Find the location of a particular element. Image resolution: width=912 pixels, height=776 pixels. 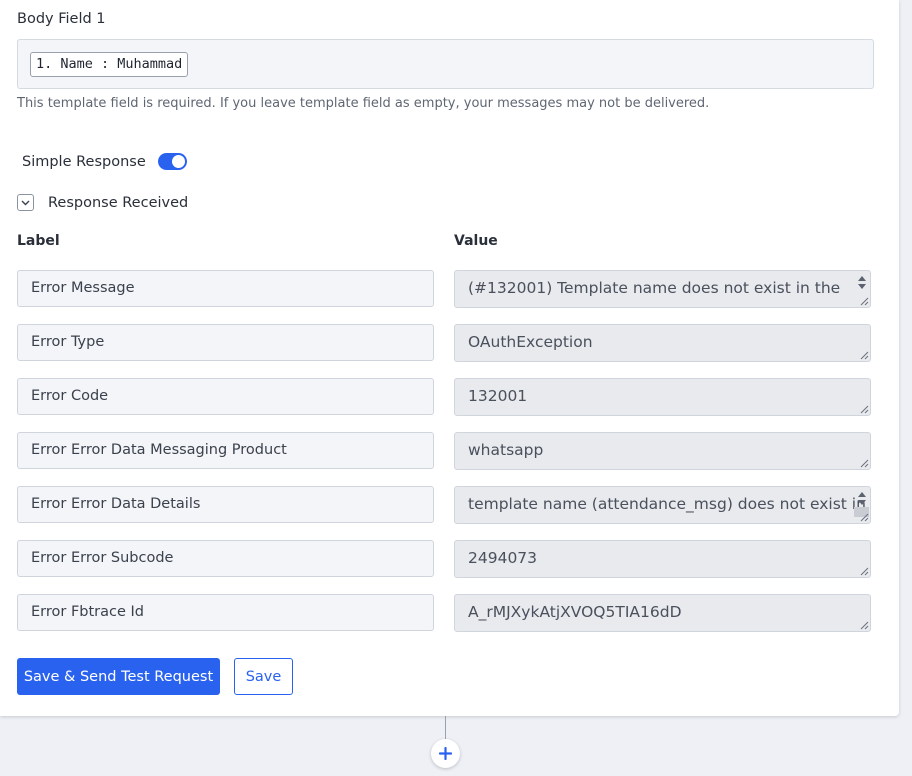

row-value-error-subcode: 2494073 is located at coordinates (662, 559).